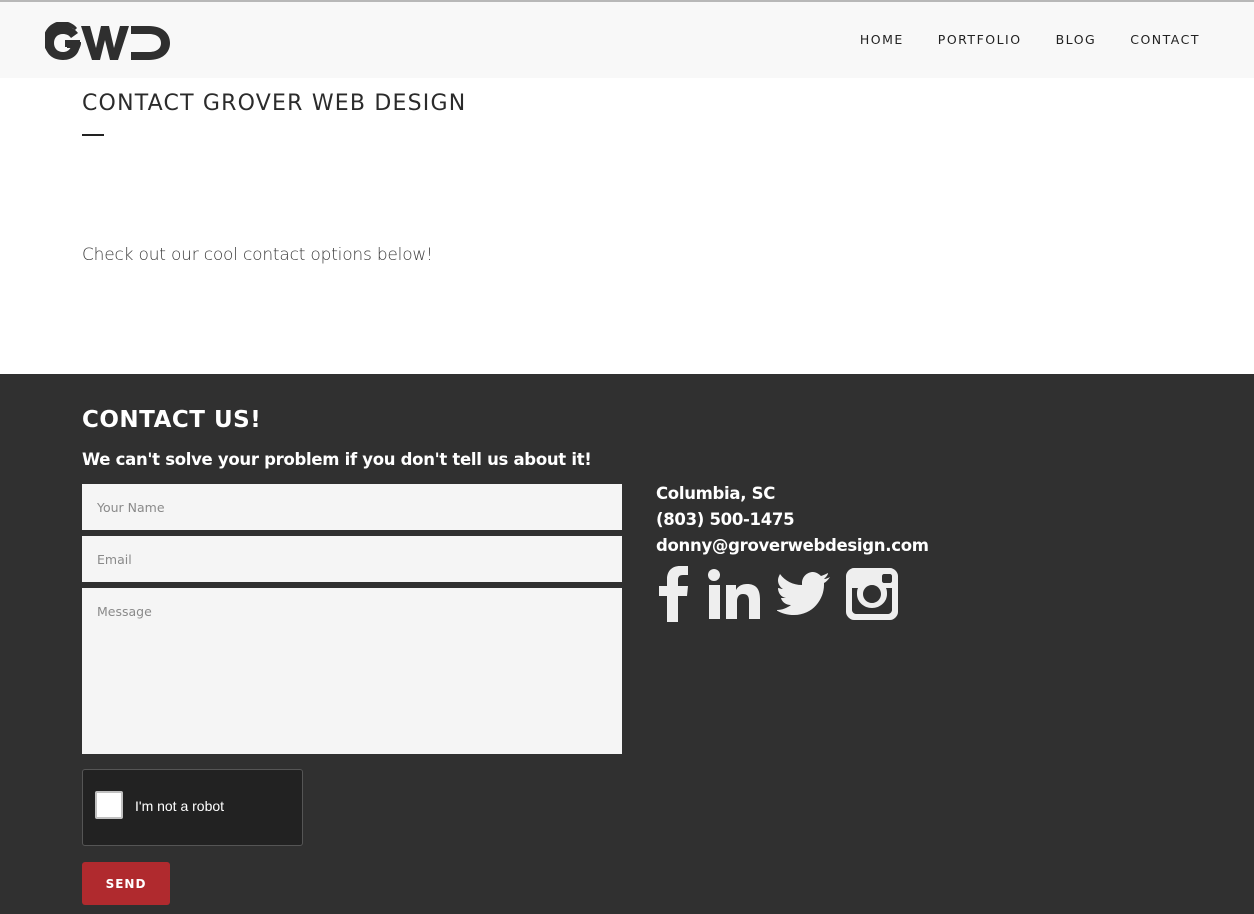  What do you see at coordinates (882, 39) in the screenshot?
I see `nav-home: HOME` at bounding box center [882, 39].